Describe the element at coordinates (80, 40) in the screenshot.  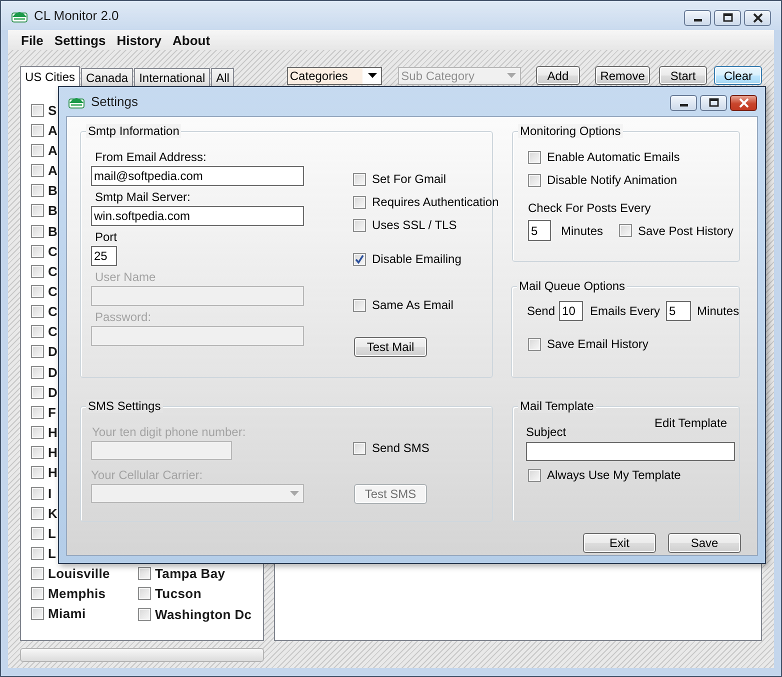
I see `menu-item: Settings` at that location.